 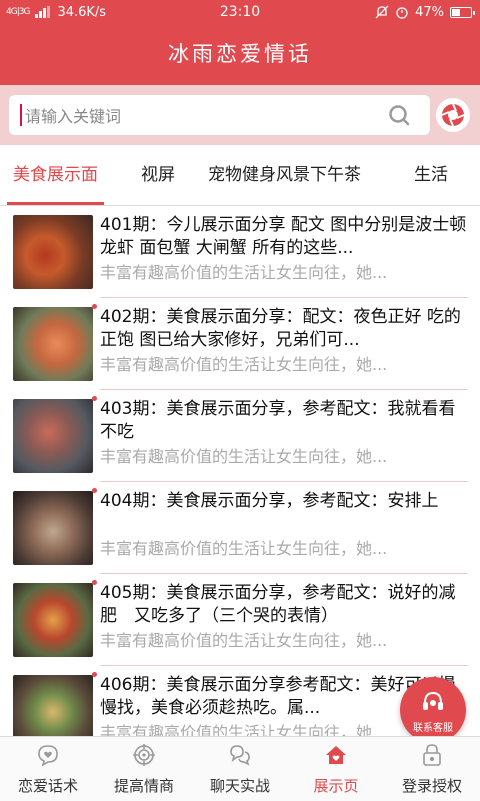 What do you see at coordinates (433, 728) in the screenshot?
I see `contact-support-label: 联系客服` at bounding box center [433, 728].